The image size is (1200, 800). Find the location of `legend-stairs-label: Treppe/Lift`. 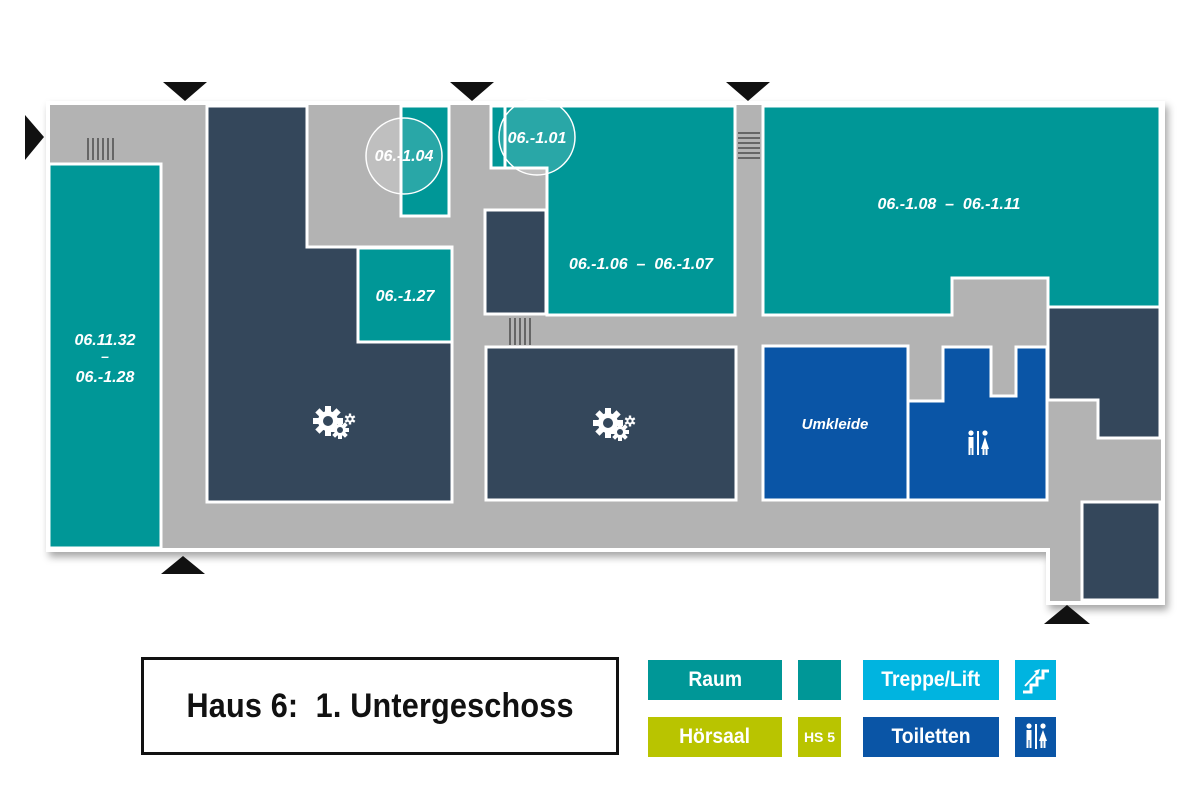

legend-stairs-label: Treppe/Lift is located at coordinates (931, 679).